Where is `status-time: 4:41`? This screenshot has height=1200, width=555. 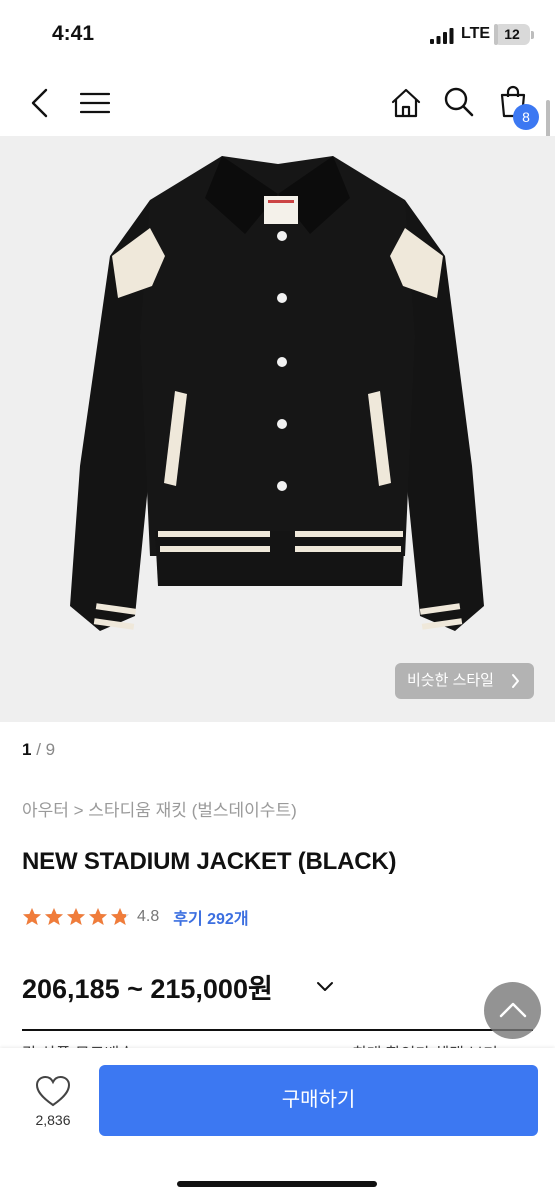
status-time: 4:41 is located at coordinates (73, 33).